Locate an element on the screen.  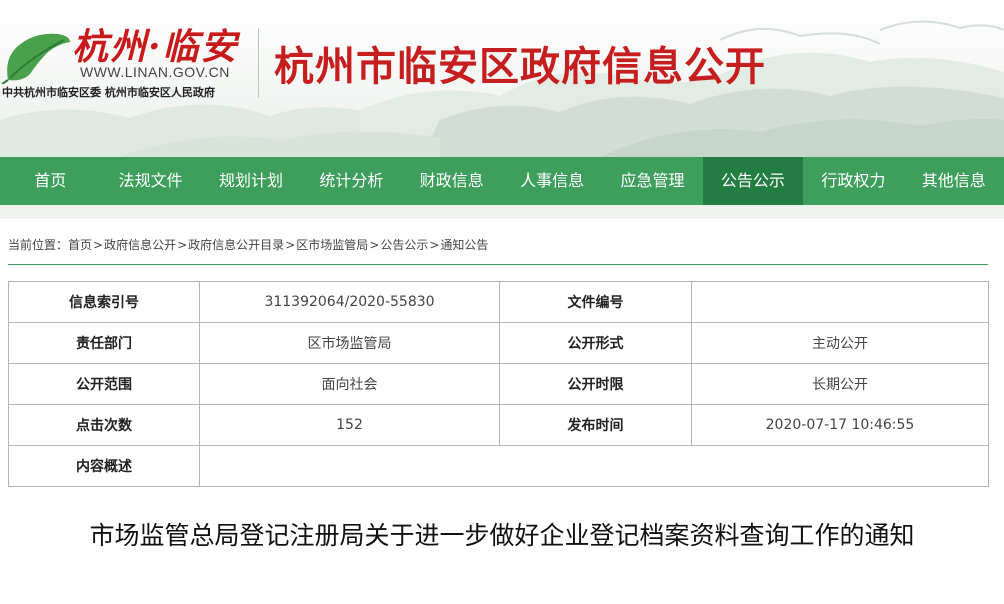
info-key-disclosure-period: 公开时限 is located at coordinates (595, 384).